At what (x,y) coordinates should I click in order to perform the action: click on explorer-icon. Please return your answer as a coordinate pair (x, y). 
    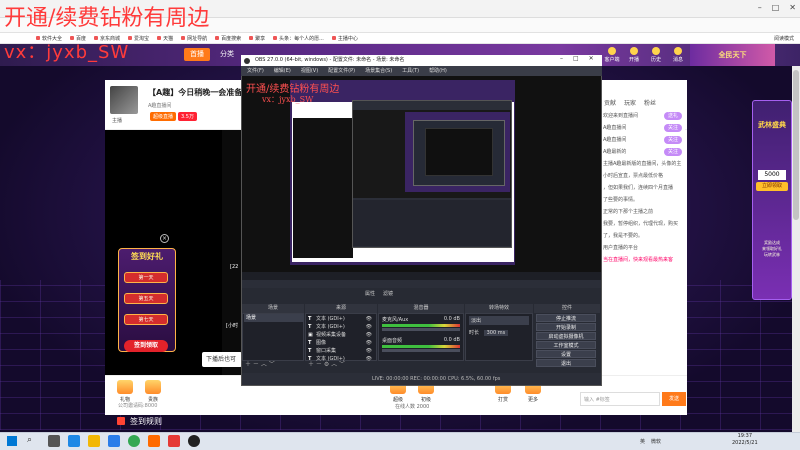
    Looking at the image, I should click on (94, 441).